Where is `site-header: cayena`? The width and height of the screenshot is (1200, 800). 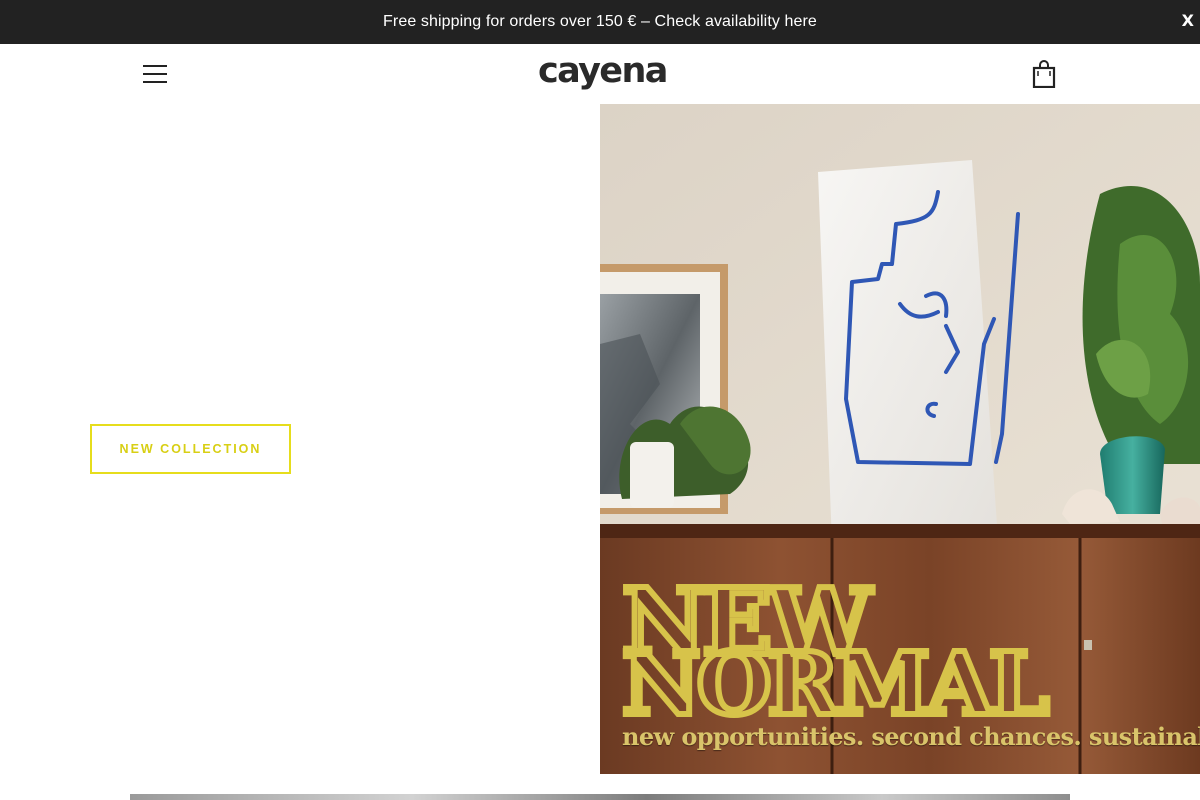 site-header: cayena is located at coordinates (600, 74).